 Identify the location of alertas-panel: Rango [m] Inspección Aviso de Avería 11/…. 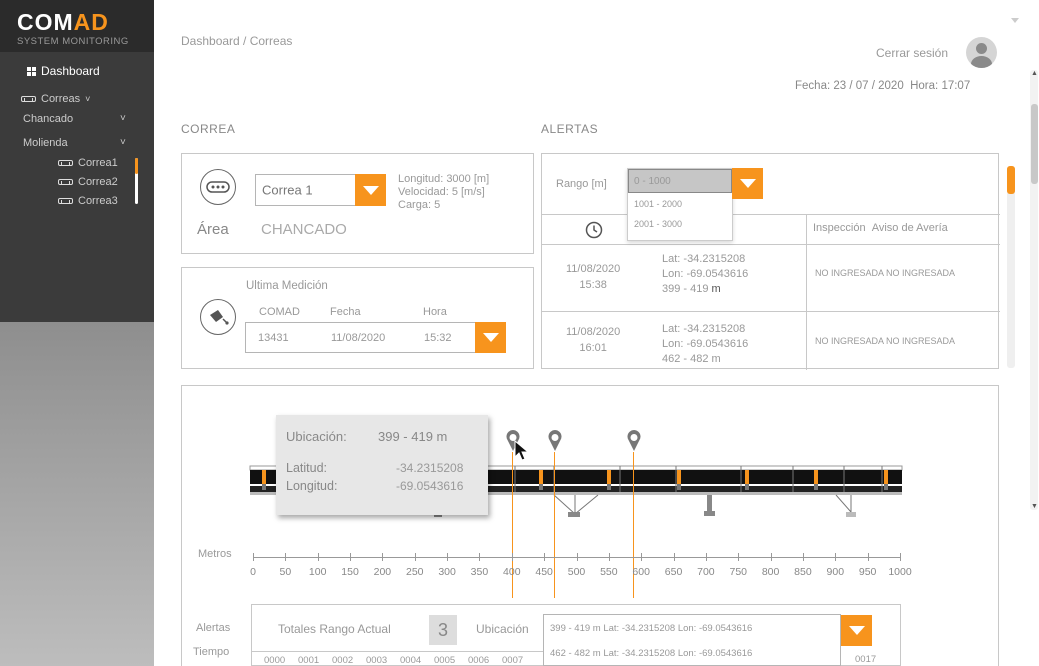
(770, 261).